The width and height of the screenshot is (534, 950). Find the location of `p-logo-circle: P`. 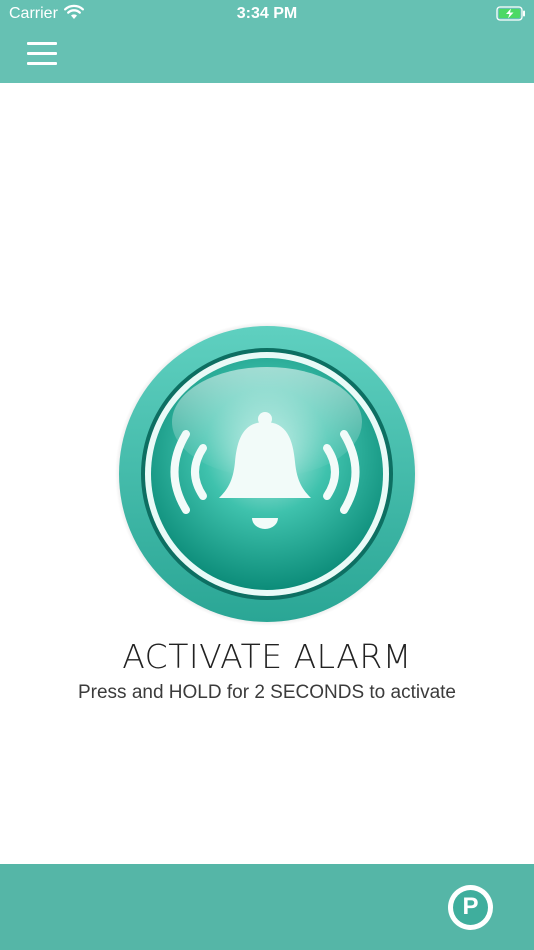

p-logo-circle: P is located at coordinates (470, 907).